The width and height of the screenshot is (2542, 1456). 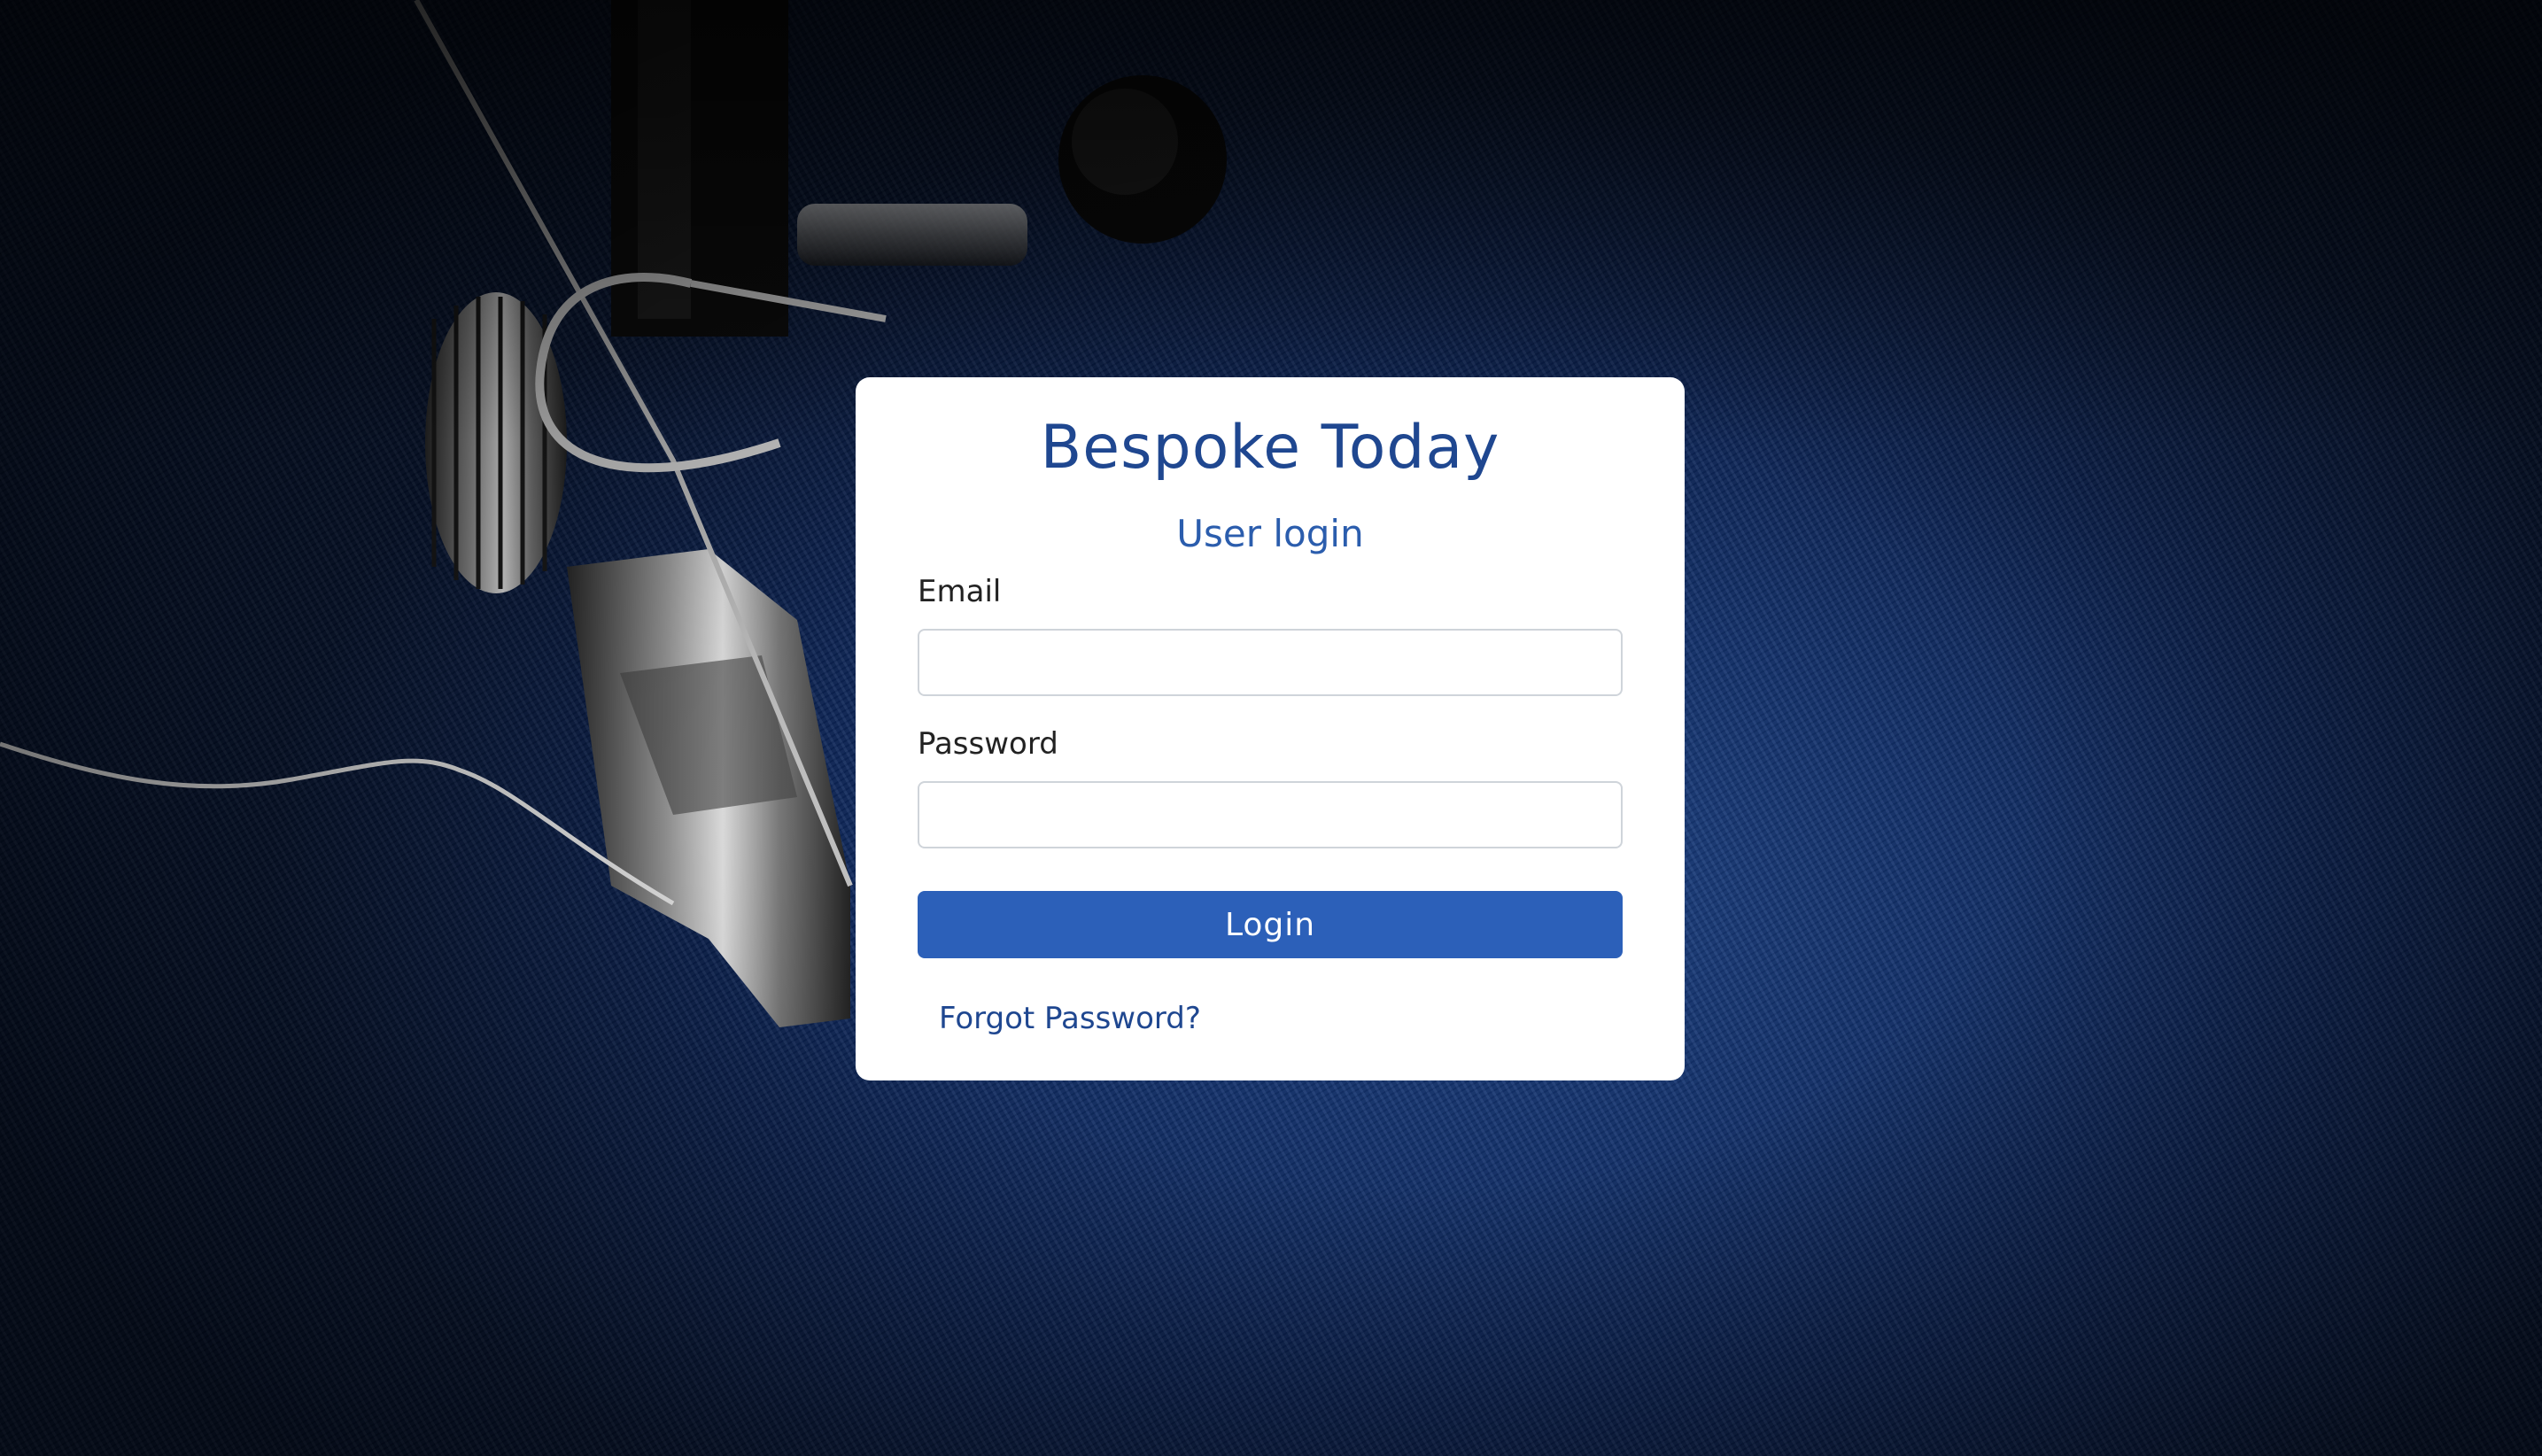 I want to click on brand-title: Bespoke Today, so click(x=1270, y=448).